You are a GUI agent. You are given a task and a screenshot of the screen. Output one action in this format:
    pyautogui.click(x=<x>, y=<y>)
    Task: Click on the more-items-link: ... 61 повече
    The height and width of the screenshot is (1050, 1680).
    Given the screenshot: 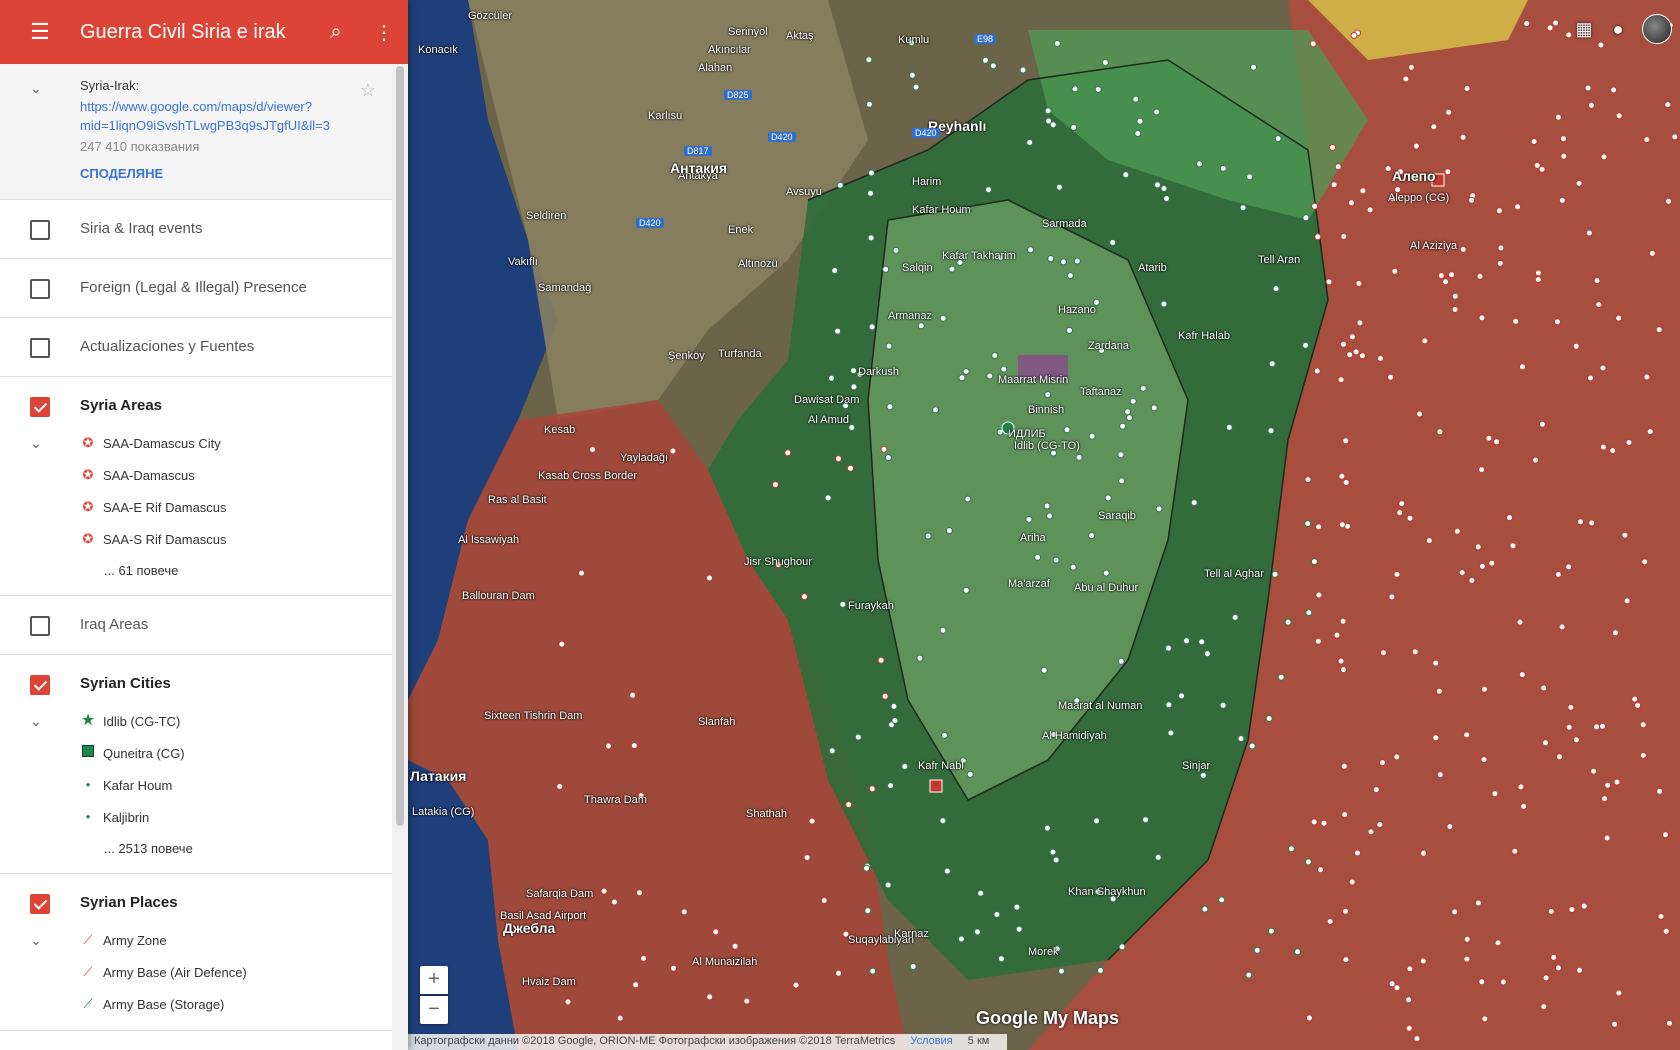 What is the action you would take?
    pyautogui.click(x=196, y=570)
    